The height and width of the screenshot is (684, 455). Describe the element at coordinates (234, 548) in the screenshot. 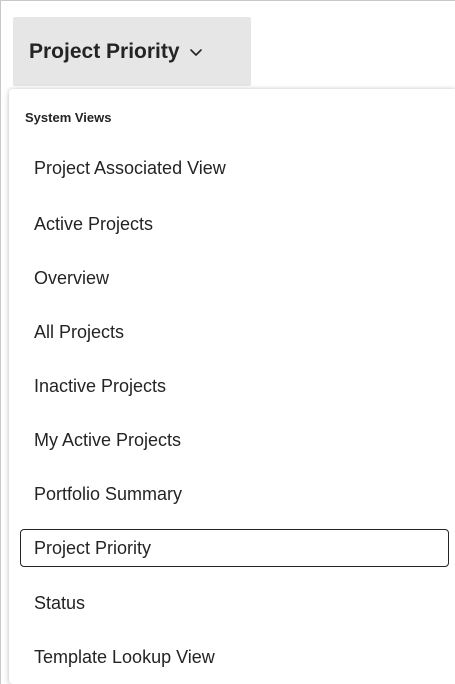

I see `menu-item-project-priority: Project Priority` at that location.